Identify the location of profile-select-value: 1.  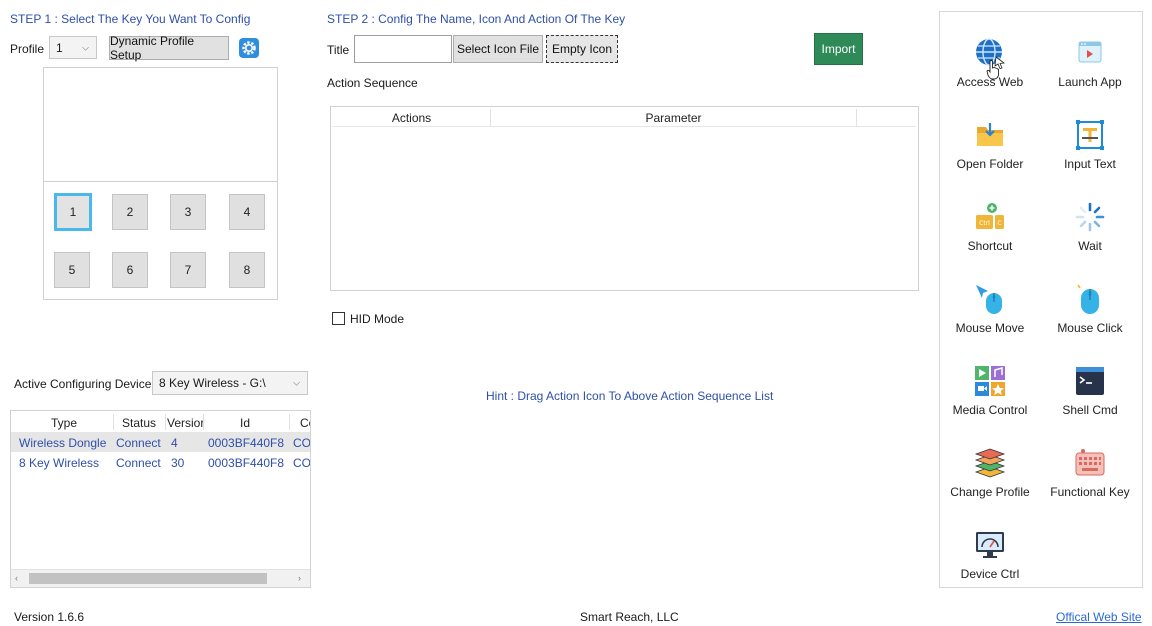
(59, 47).